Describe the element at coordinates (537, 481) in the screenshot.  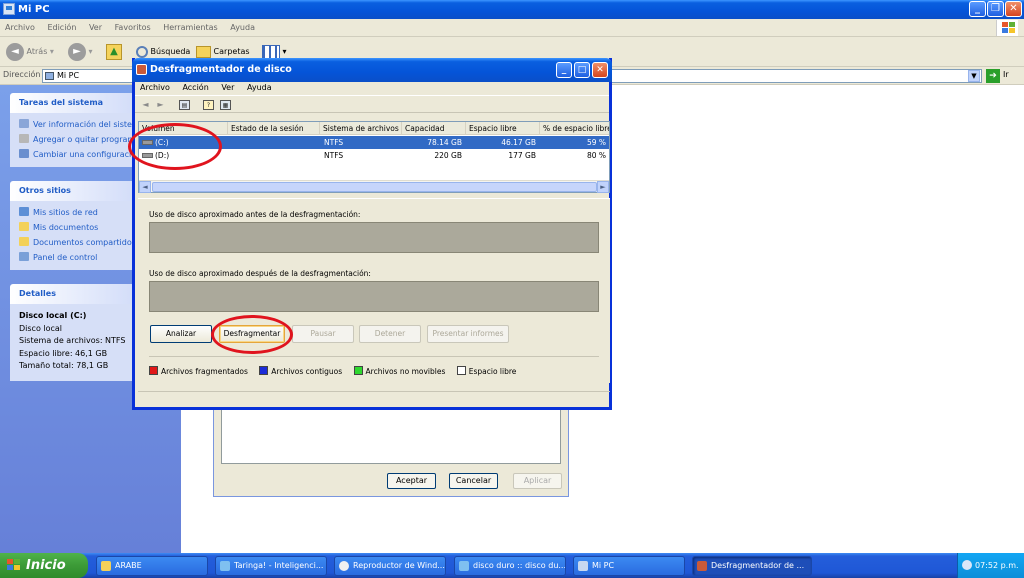
I see `apply-button: Aplicar` at that location.